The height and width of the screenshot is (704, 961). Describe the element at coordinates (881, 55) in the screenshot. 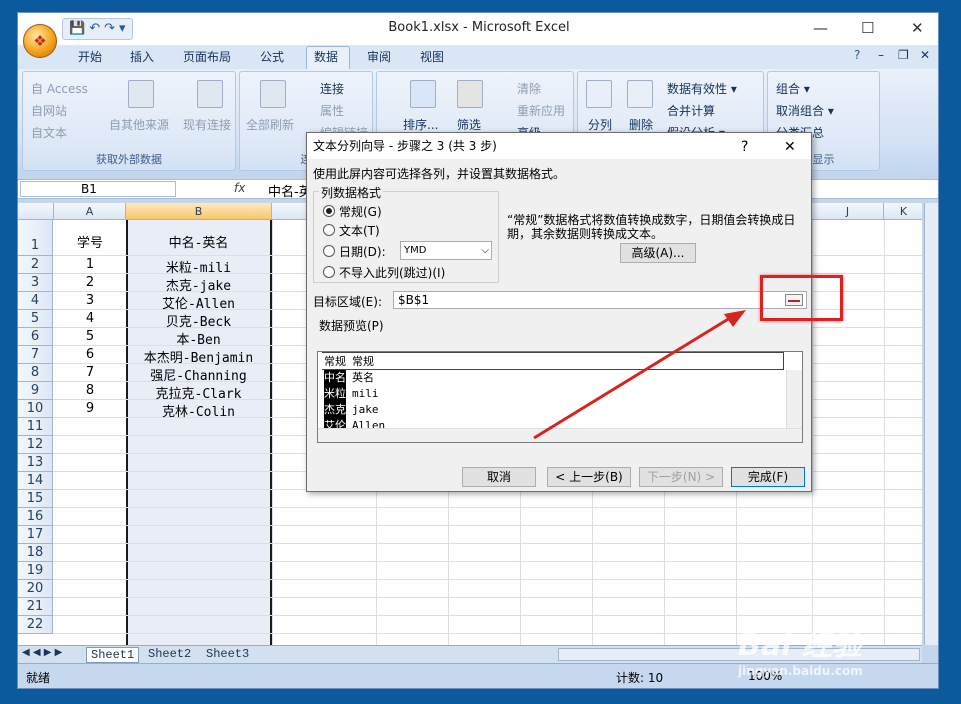

I see `doc-minimize-button: –` at that location.